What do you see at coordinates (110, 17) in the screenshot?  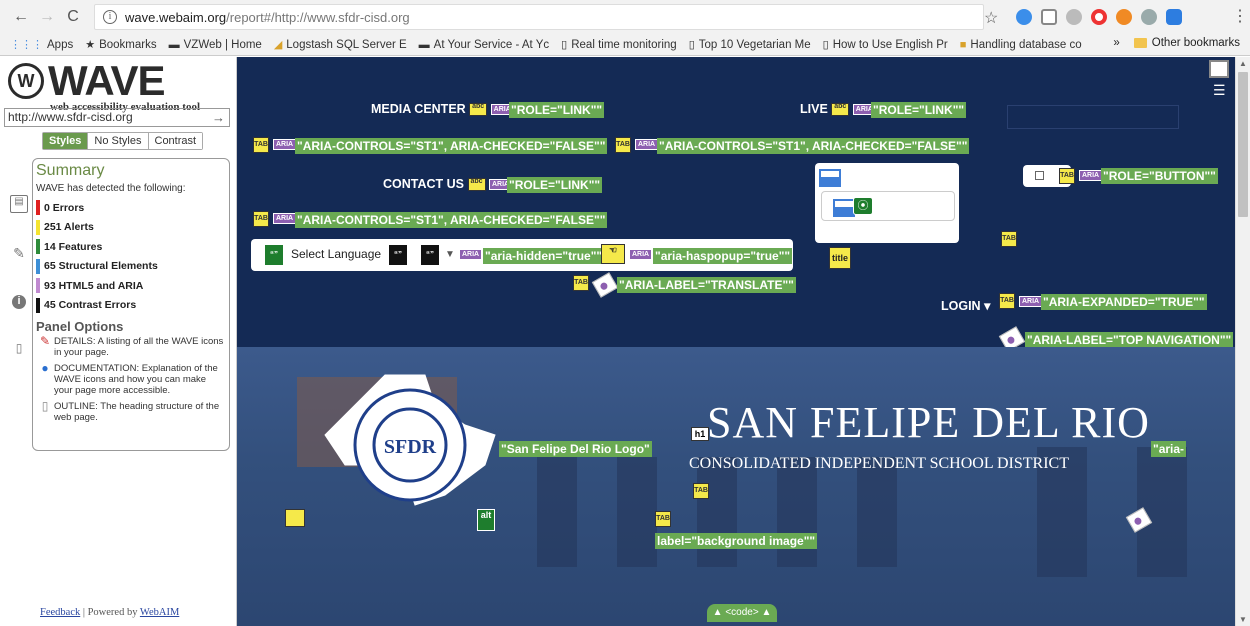 I see `info-icon: i` at bounding box center [110, 17].